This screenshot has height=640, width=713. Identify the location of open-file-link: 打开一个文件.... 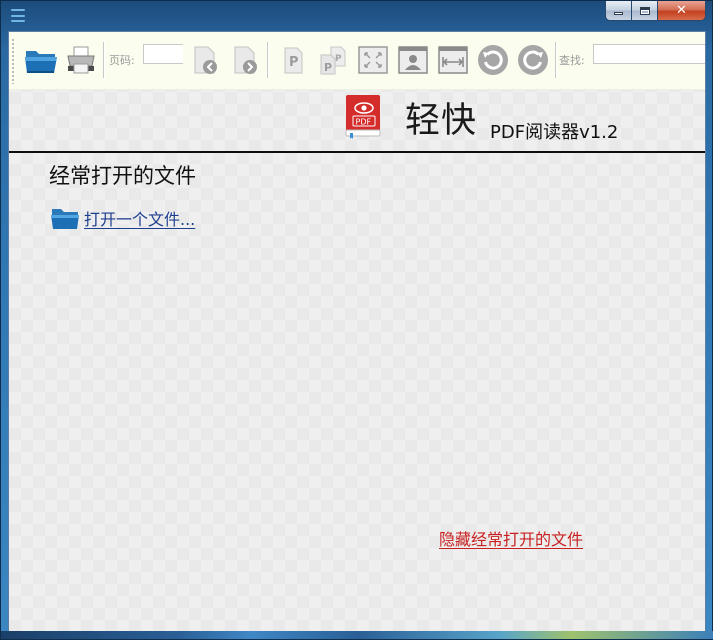
(122, 218).